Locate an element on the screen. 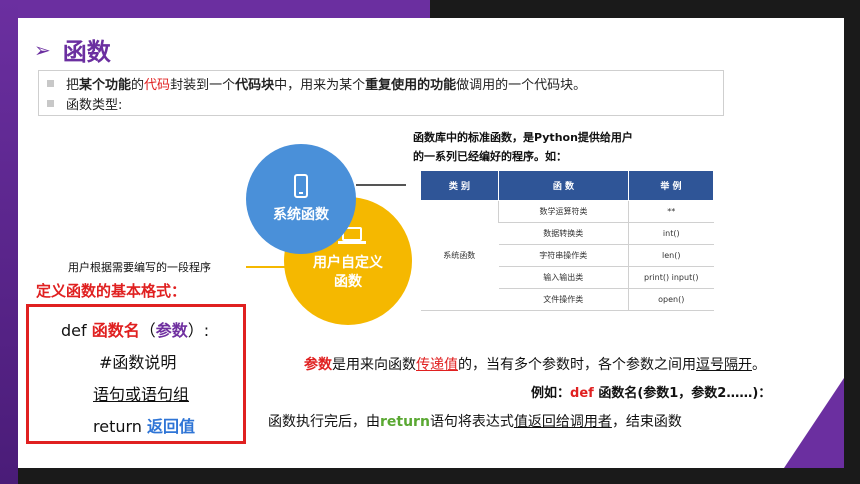 The image size is (860, 484). system-function-circle: 系统函数 is located at coordinates (301, 199).